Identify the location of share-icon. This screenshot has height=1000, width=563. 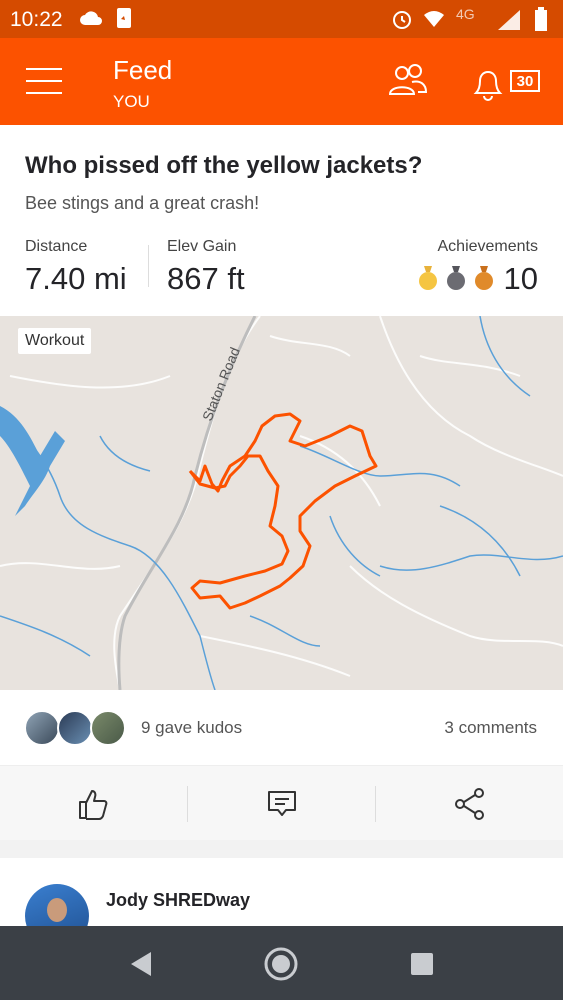
(469, 803).